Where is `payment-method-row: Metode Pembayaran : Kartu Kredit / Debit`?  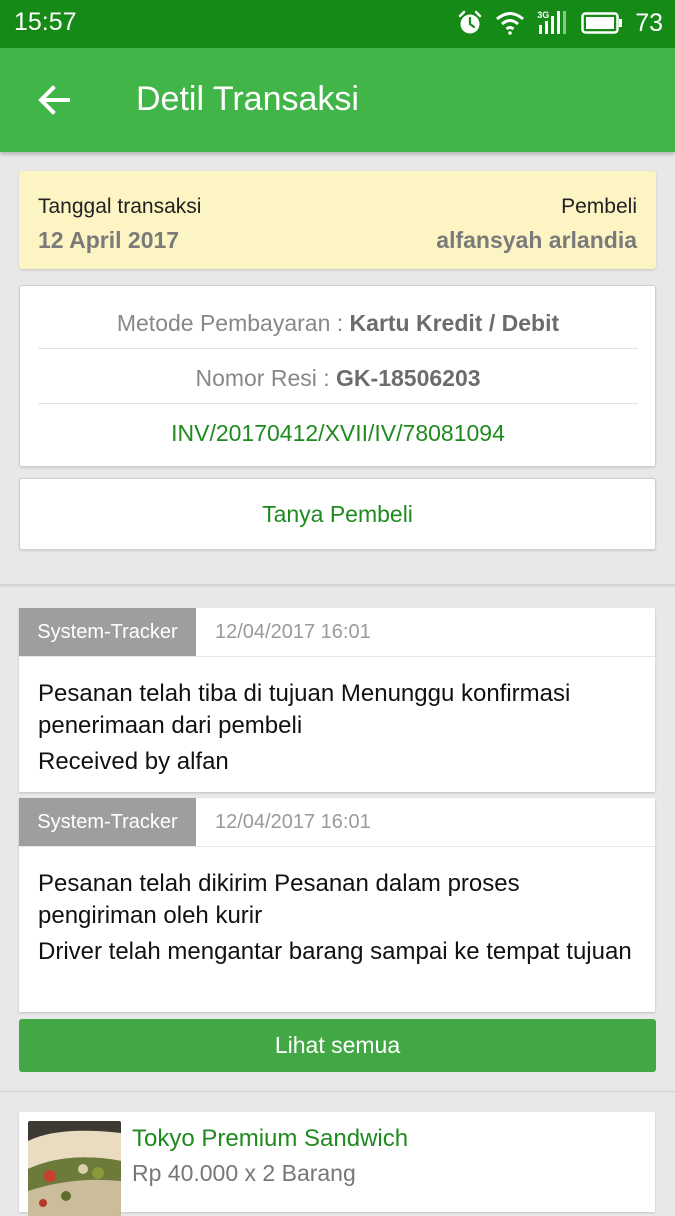
payment-method-row: Metode Pembayaran : Kartu Kredit / Debit is located at coordinates (338, 323).